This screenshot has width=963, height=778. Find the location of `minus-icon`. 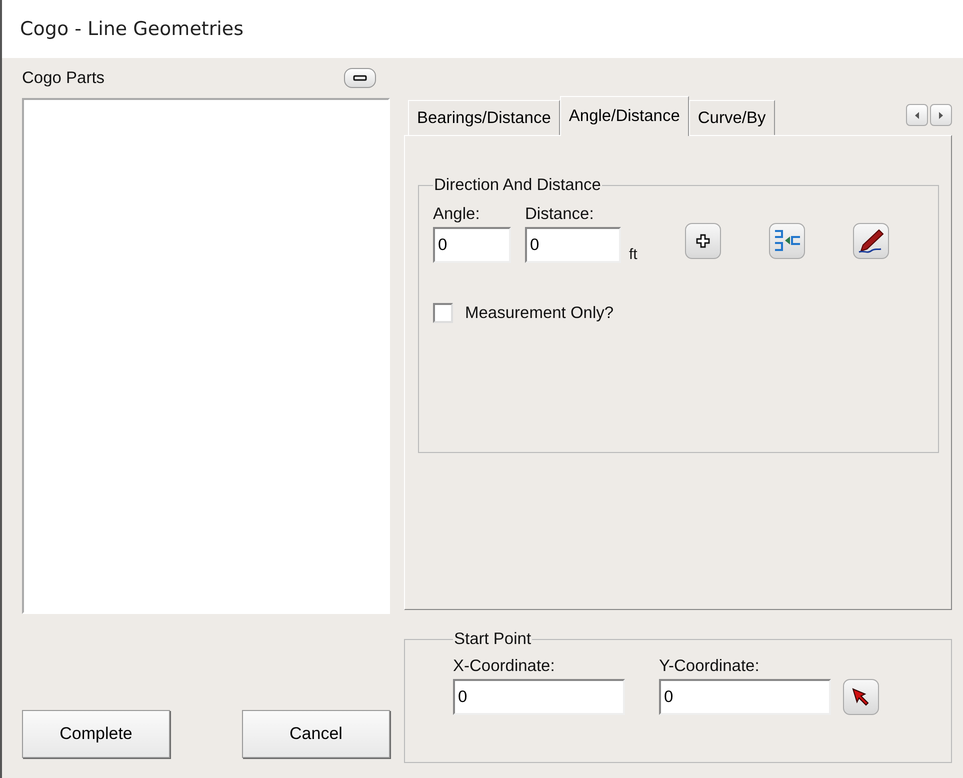

minus-icon is located at coordinates (360, 78).